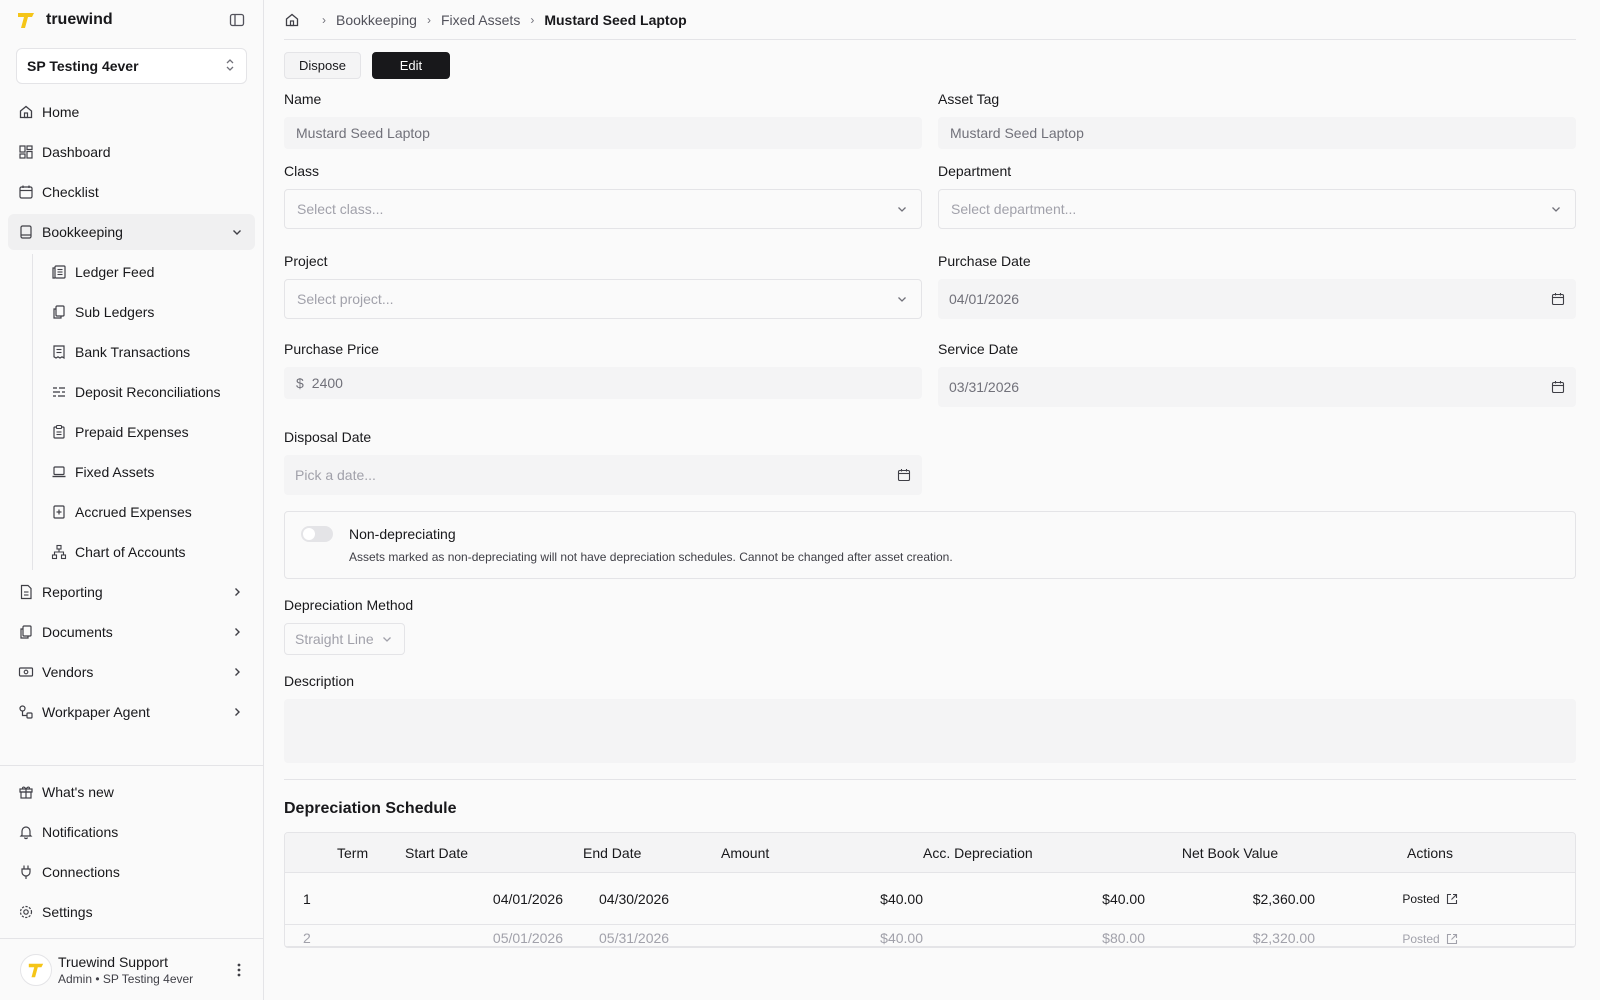 The width and height of the screenshot is (1600, 1000). I want to click on more-vertical-icon, so click(239, 970).